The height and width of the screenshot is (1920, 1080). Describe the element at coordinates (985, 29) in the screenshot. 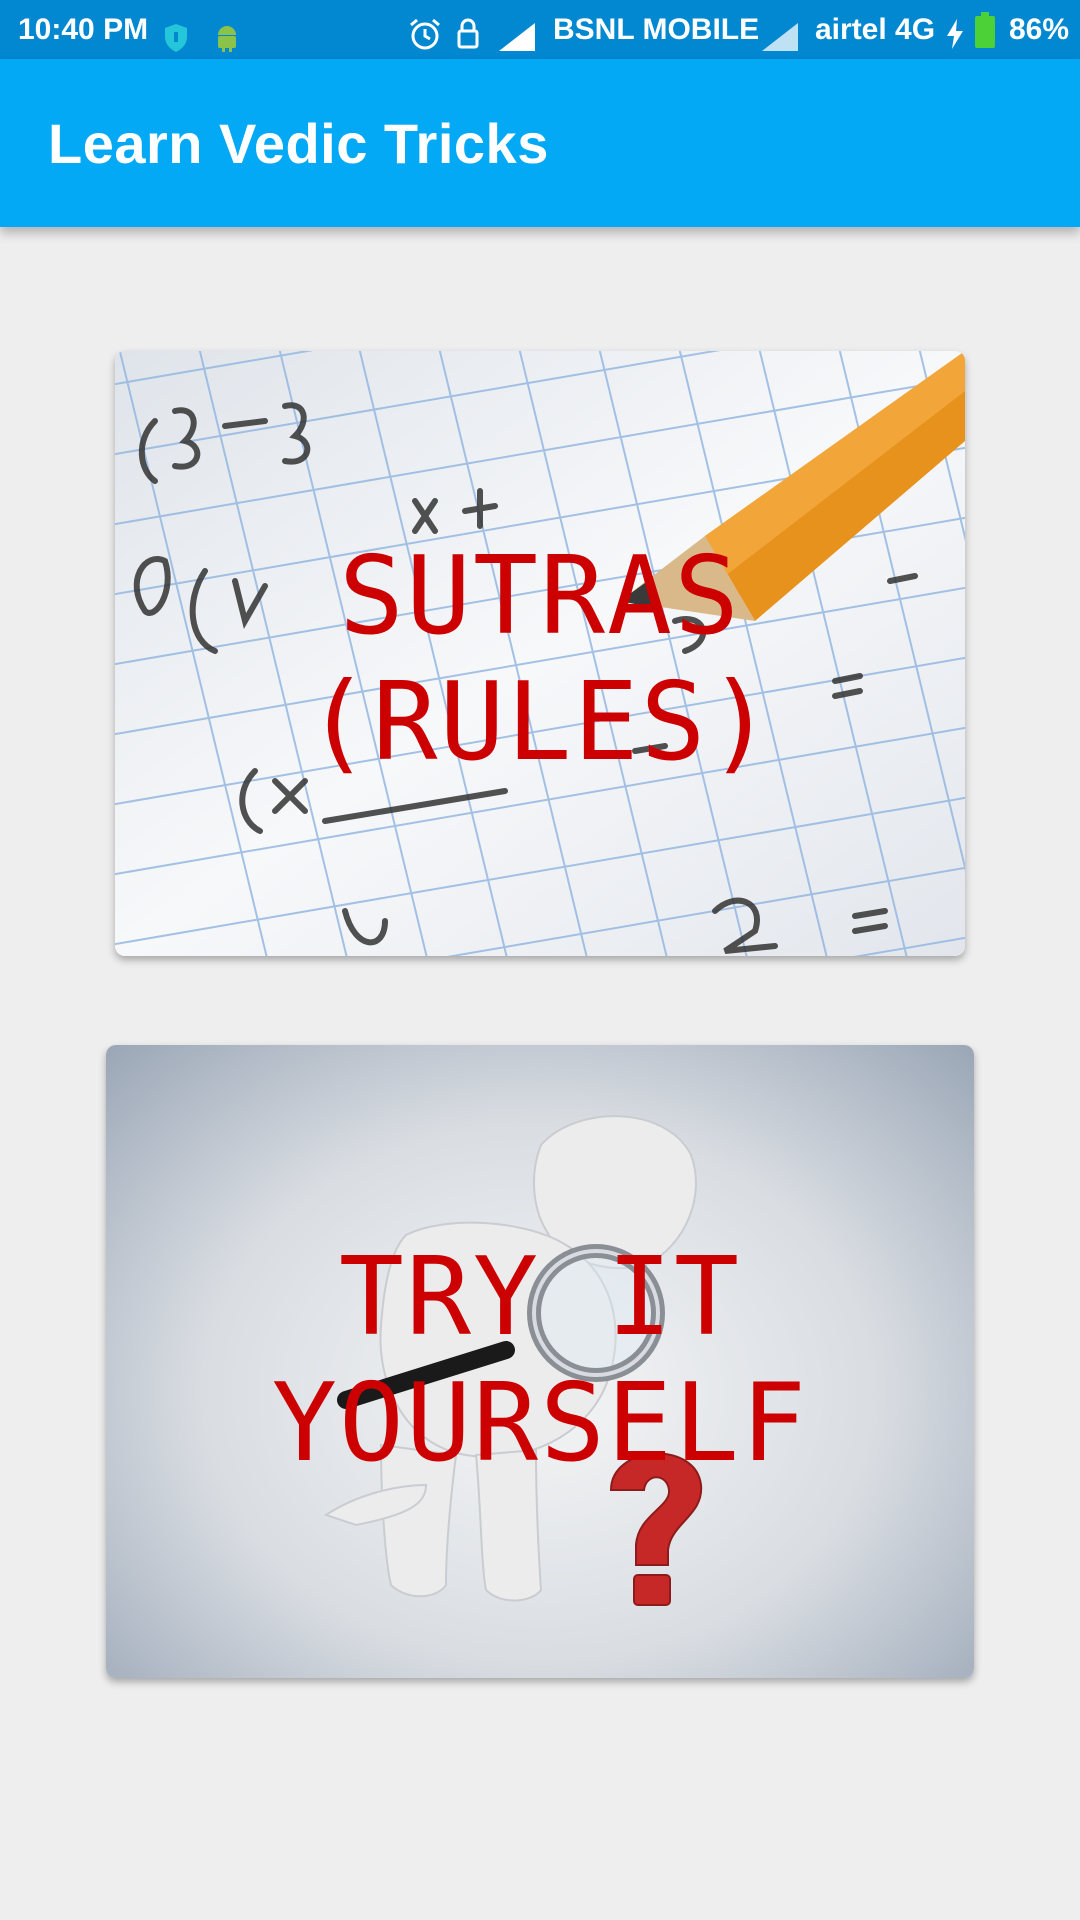

I see `battery-icon` at that location.